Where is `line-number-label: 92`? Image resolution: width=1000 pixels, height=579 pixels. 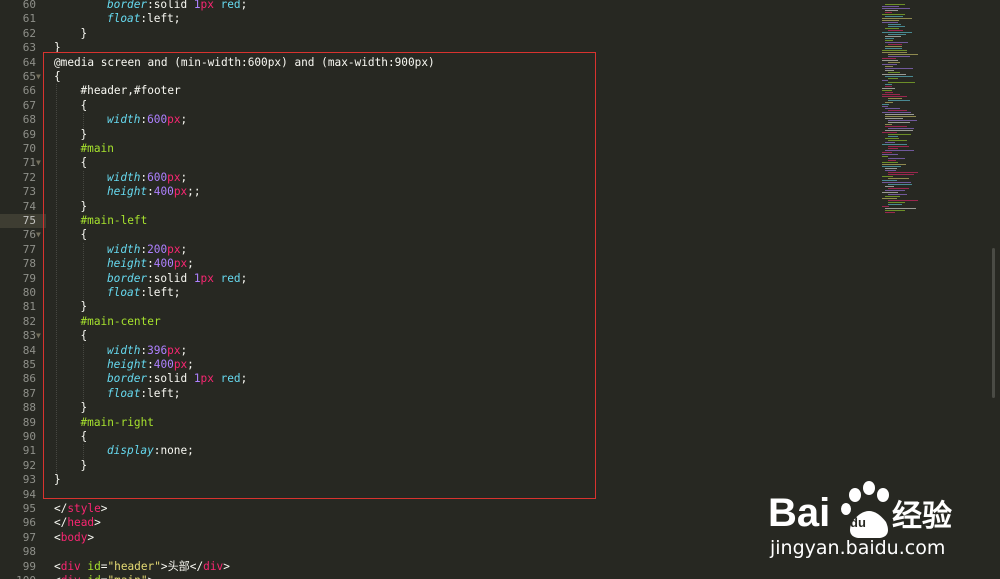 line-number-label: 92 is located at coordinates (29, 465).